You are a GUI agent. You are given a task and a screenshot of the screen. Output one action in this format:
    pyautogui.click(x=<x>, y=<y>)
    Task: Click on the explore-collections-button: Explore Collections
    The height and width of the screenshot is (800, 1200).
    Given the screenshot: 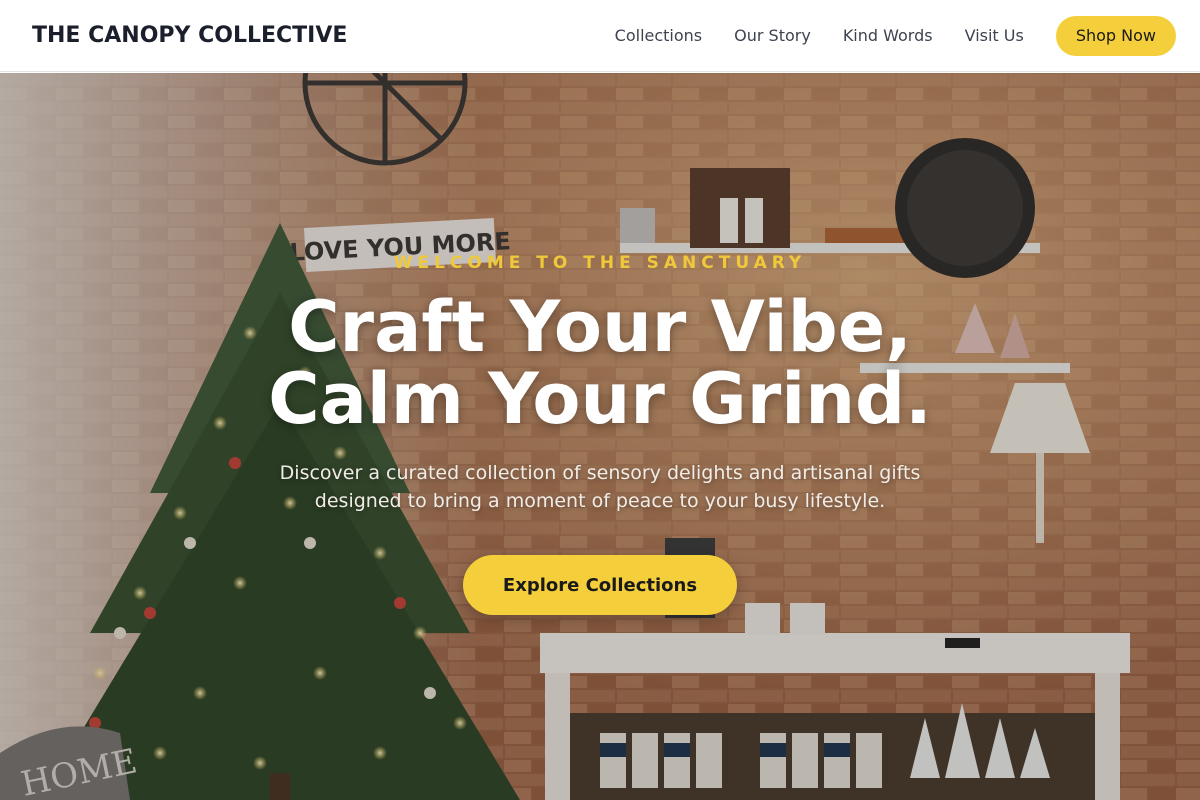 What is the action you would take?
    pyautogui.click(x=600, y=585)
    